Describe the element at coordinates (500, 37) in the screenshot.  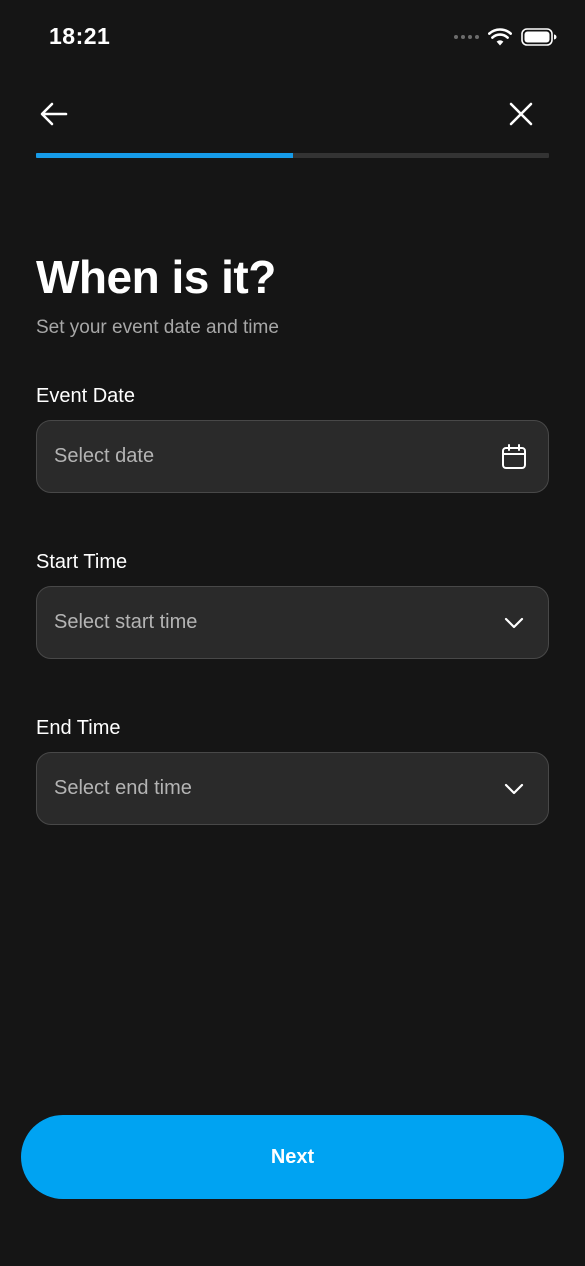
I see `wifi-icon` at that location.